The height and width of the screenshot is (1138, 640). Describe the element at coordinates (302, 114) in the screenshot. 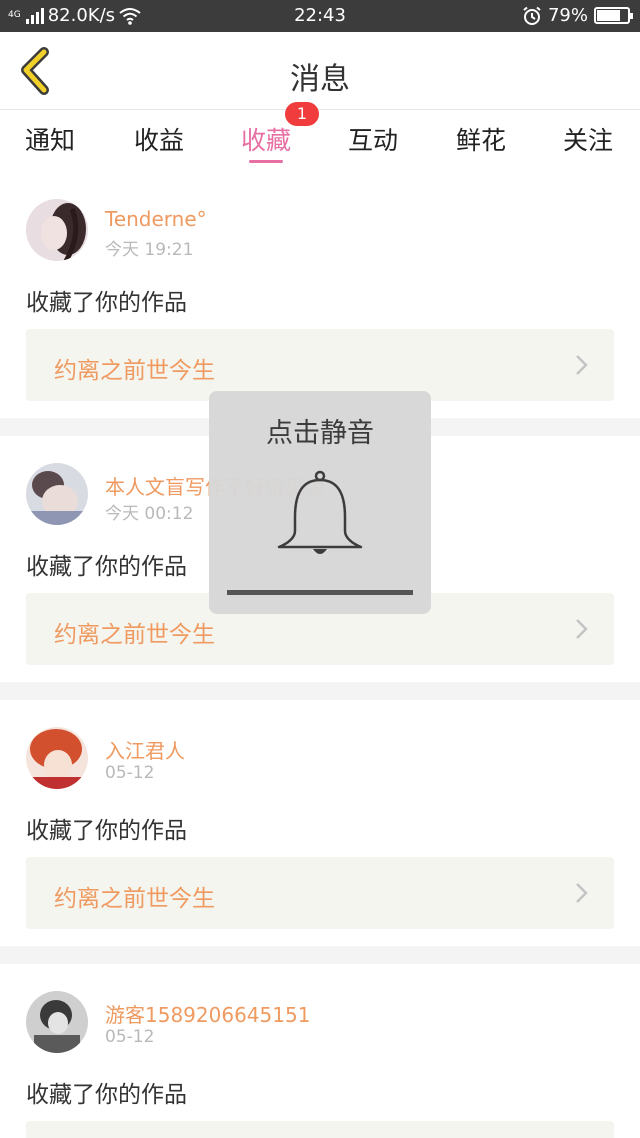

I see `tab-badge: 1` at that location.